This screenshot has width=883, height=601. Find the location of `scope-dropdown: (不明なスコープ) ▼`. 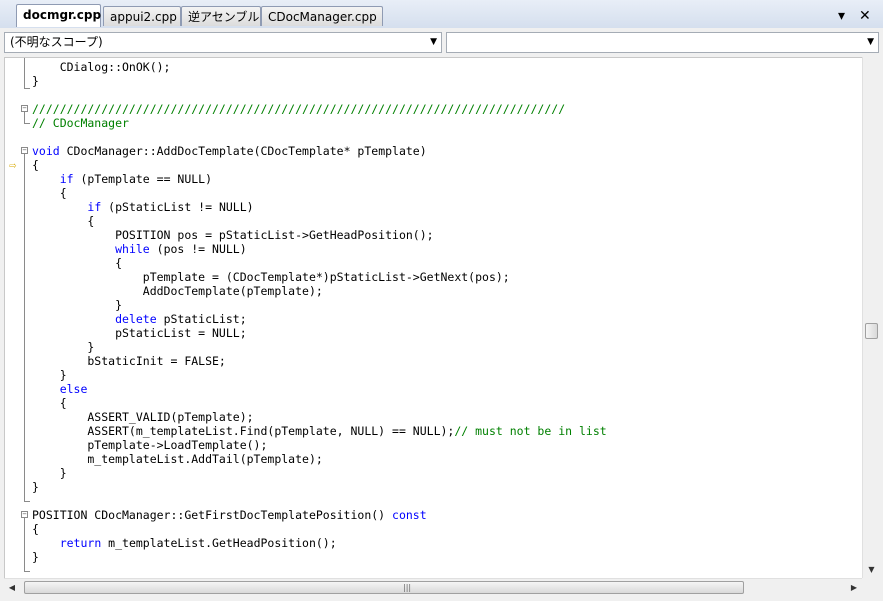

scope-dropdown: (不明なスコープ) ▼ is located at coordinates (223, 42).